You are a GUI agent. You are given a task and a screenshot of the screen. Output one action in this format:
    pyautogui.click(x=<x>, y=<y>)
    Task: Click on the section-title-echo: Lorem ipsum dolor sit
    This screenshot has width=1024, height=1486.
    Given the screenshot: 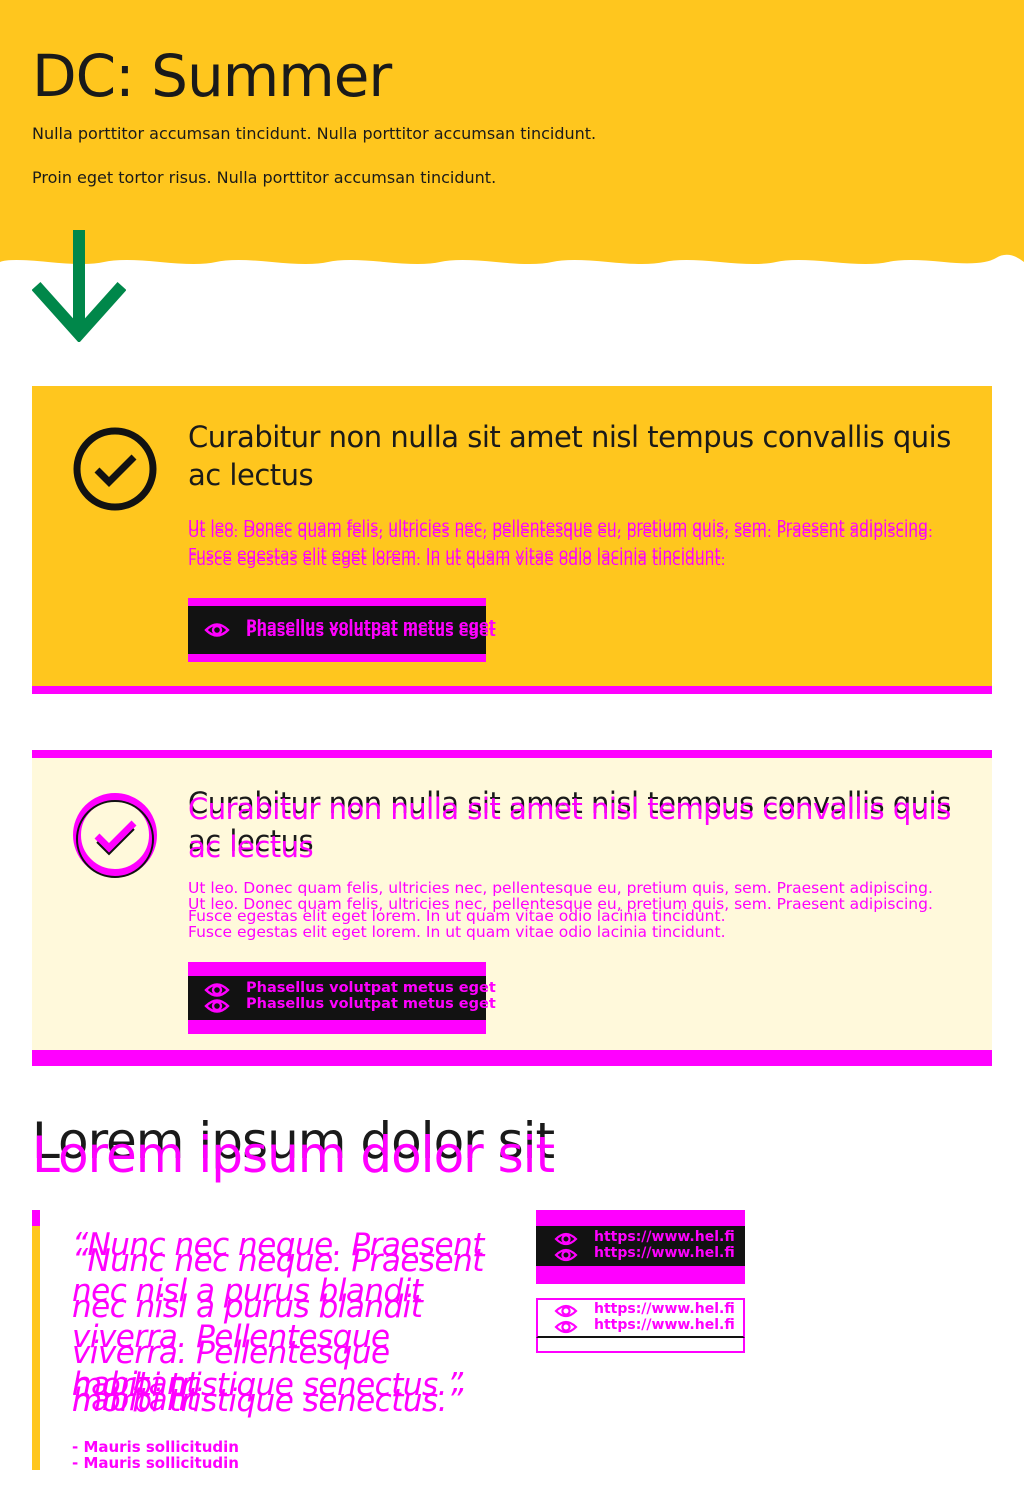 What is the action you would take?
    pyautogui.click(x=293, y=1155)
    